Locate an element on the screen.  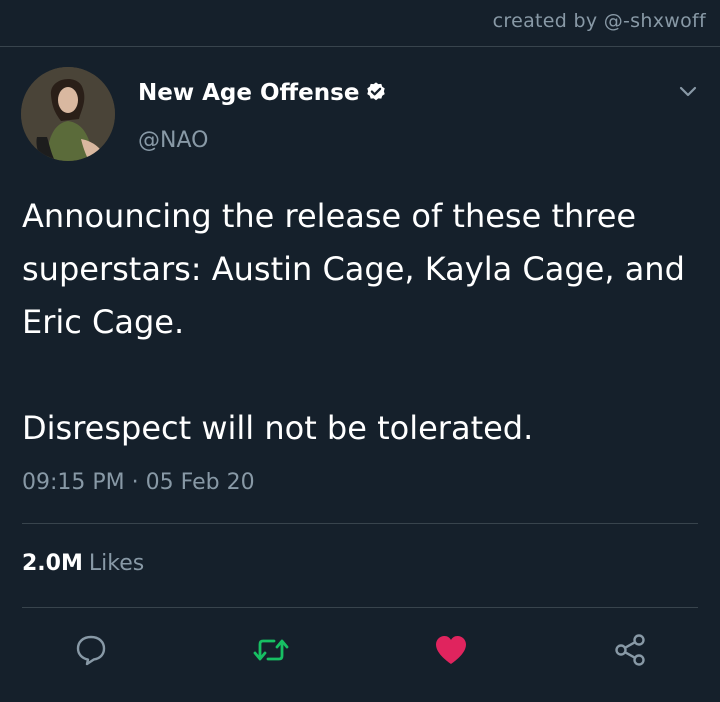
verified-badge-icon is located at coordinates (376, 91).